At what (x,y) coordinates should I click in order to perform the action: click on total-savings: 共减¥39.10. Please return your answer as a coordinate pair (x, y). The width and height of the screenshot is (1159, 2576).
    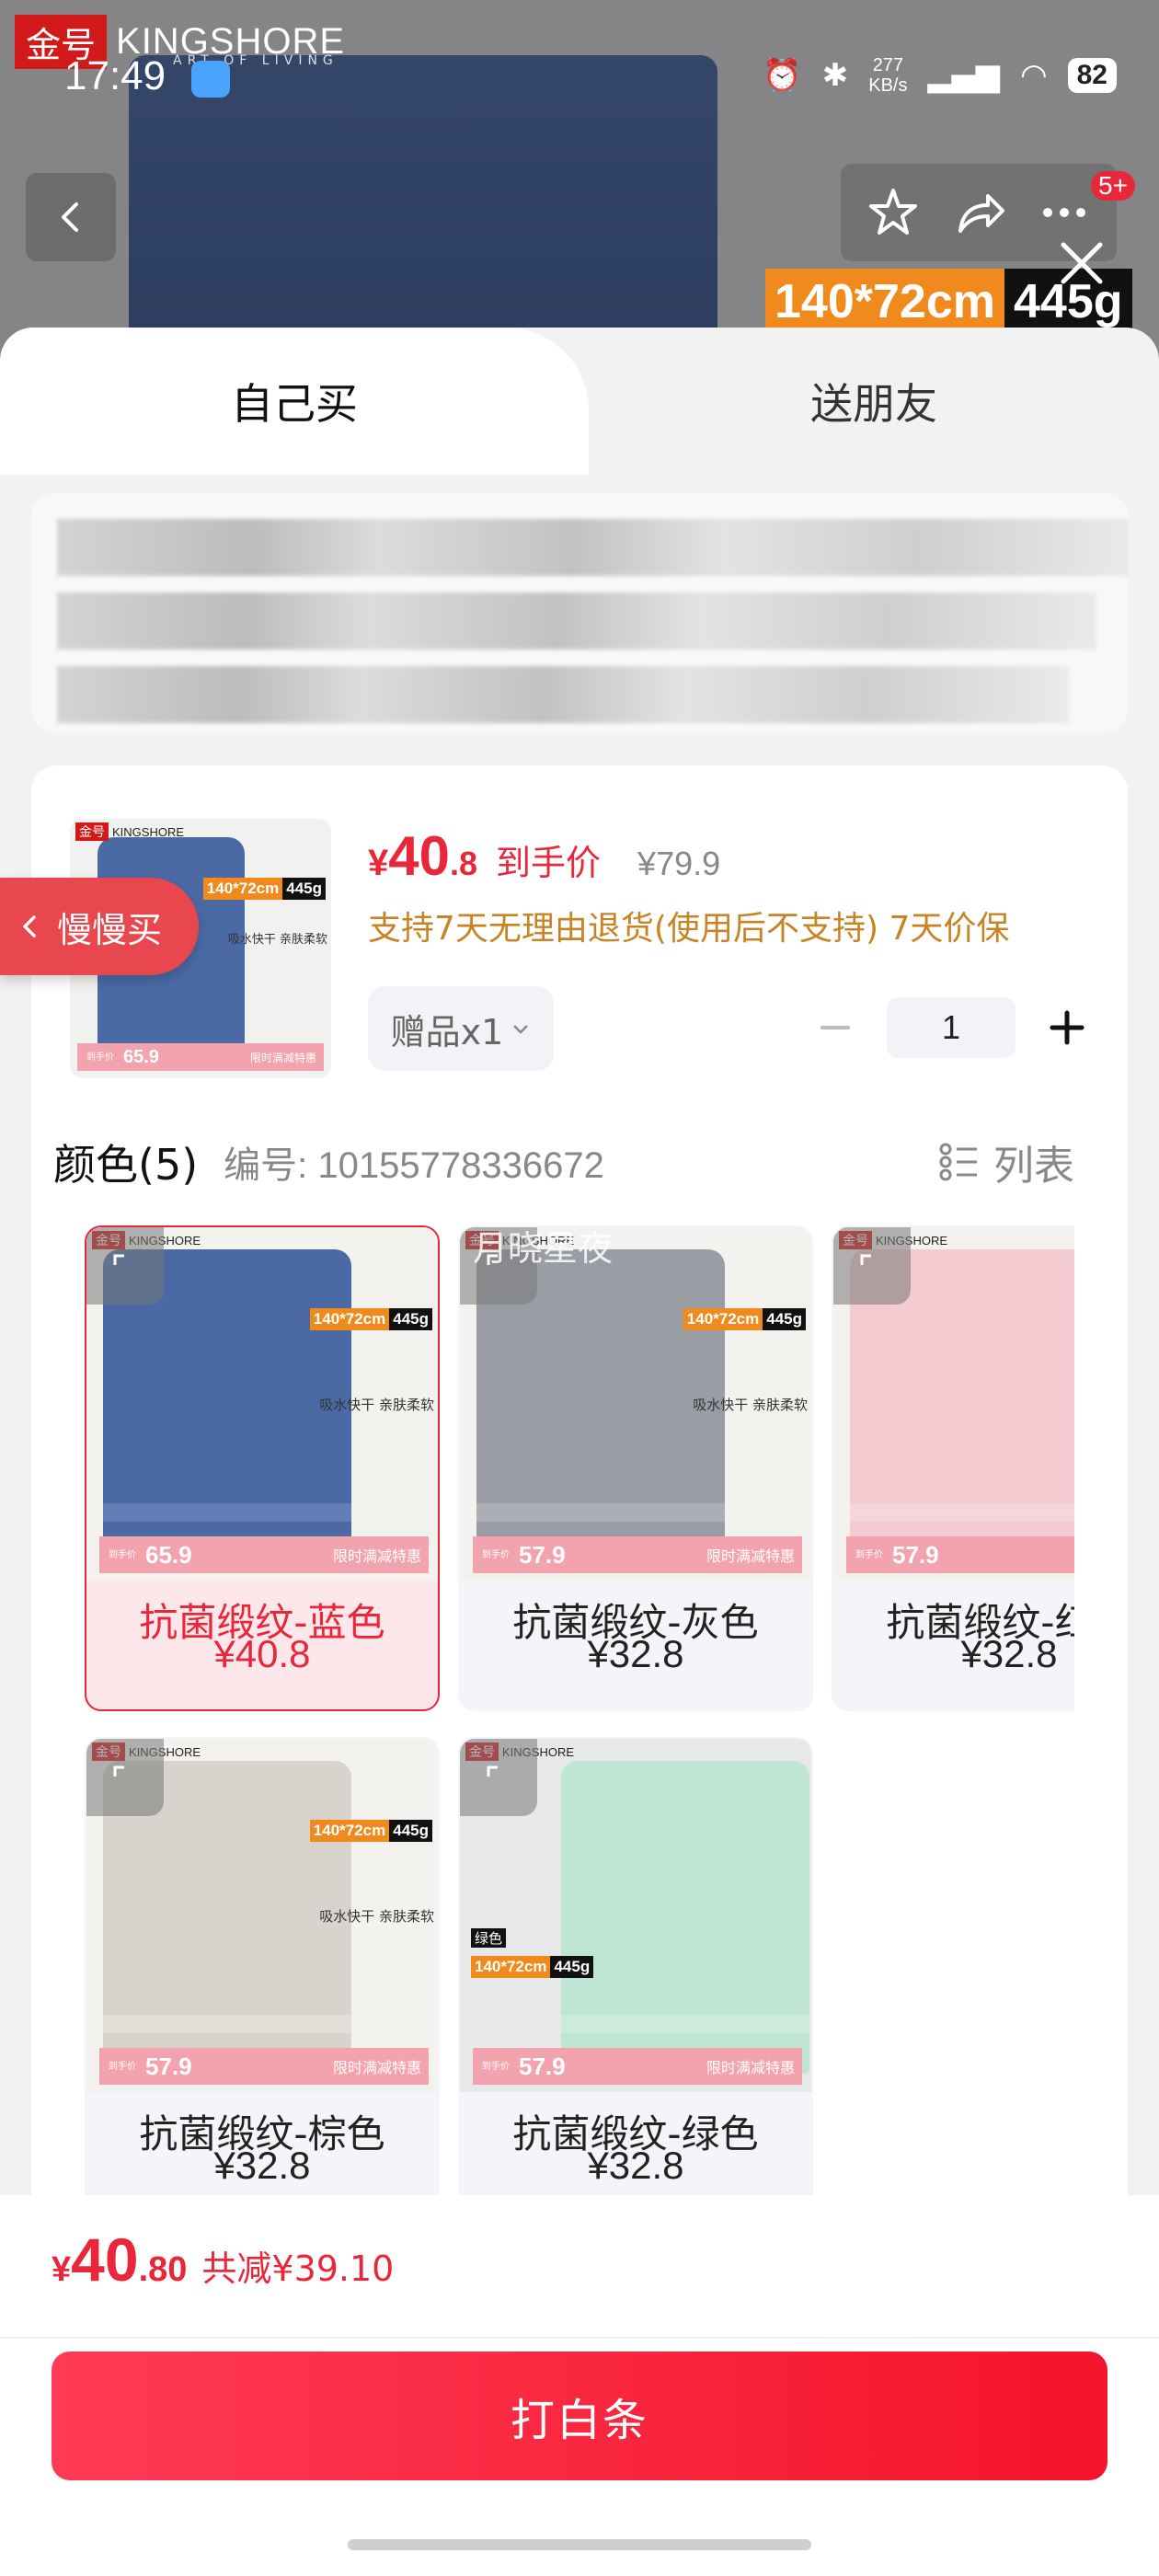
    Looking at the image, I should click on (298, 2268).